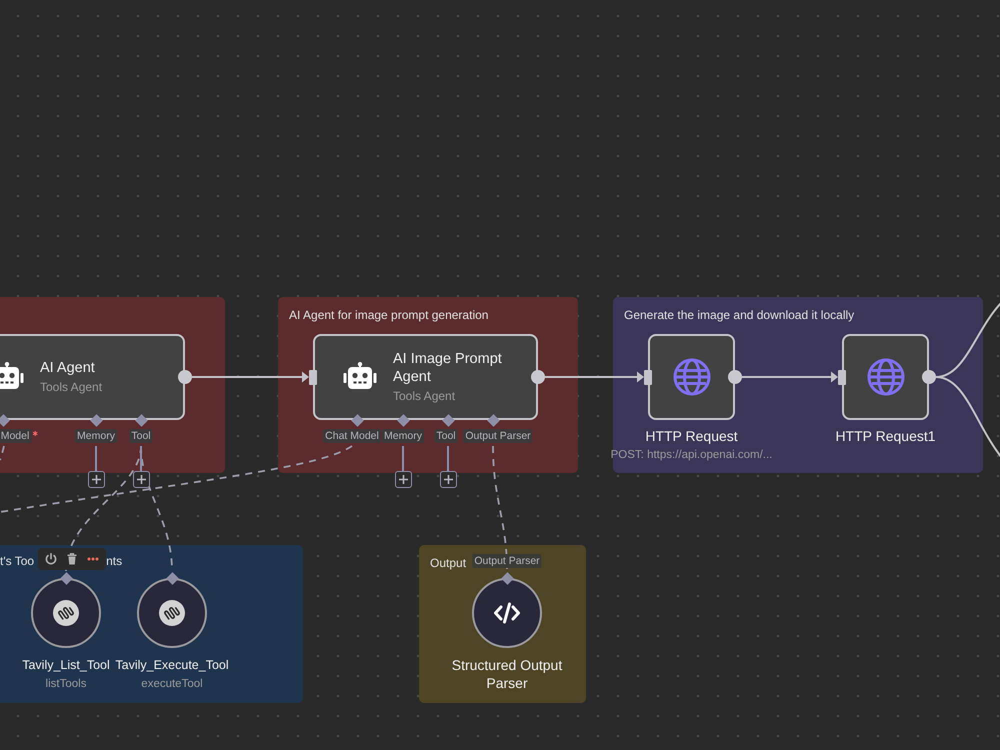  Describe the element at coordinates (388, 315) in the screenshot. I see `sticky-title: AI Agent for image prompt generation` at that location.